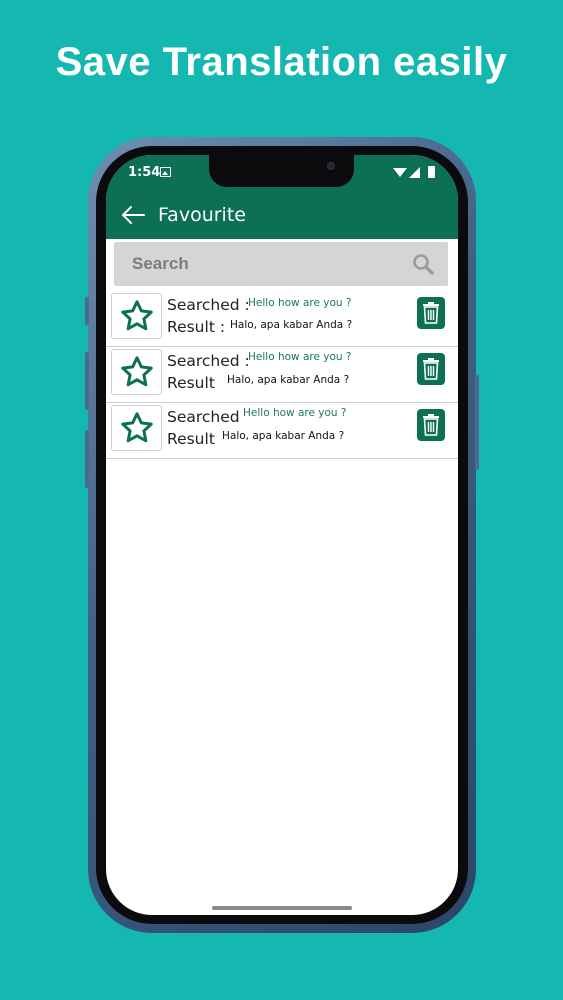 This screenshot has height=1000, width=563. What do you see at coordinates (203, 417) in the screenshot?
I see `searched-label: Searched` at bounding box center [203, 417].